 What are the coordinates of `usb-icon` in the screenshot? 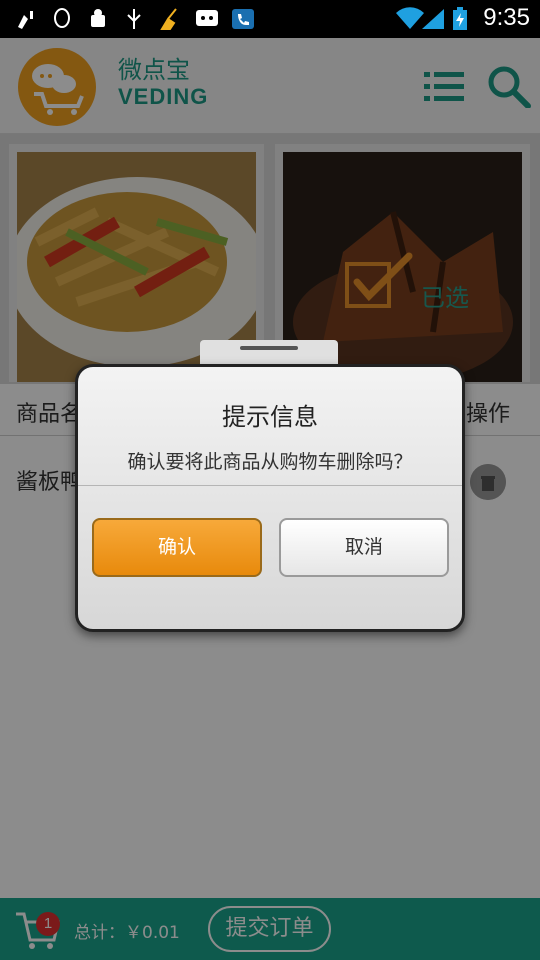 It's located at (134, 19).